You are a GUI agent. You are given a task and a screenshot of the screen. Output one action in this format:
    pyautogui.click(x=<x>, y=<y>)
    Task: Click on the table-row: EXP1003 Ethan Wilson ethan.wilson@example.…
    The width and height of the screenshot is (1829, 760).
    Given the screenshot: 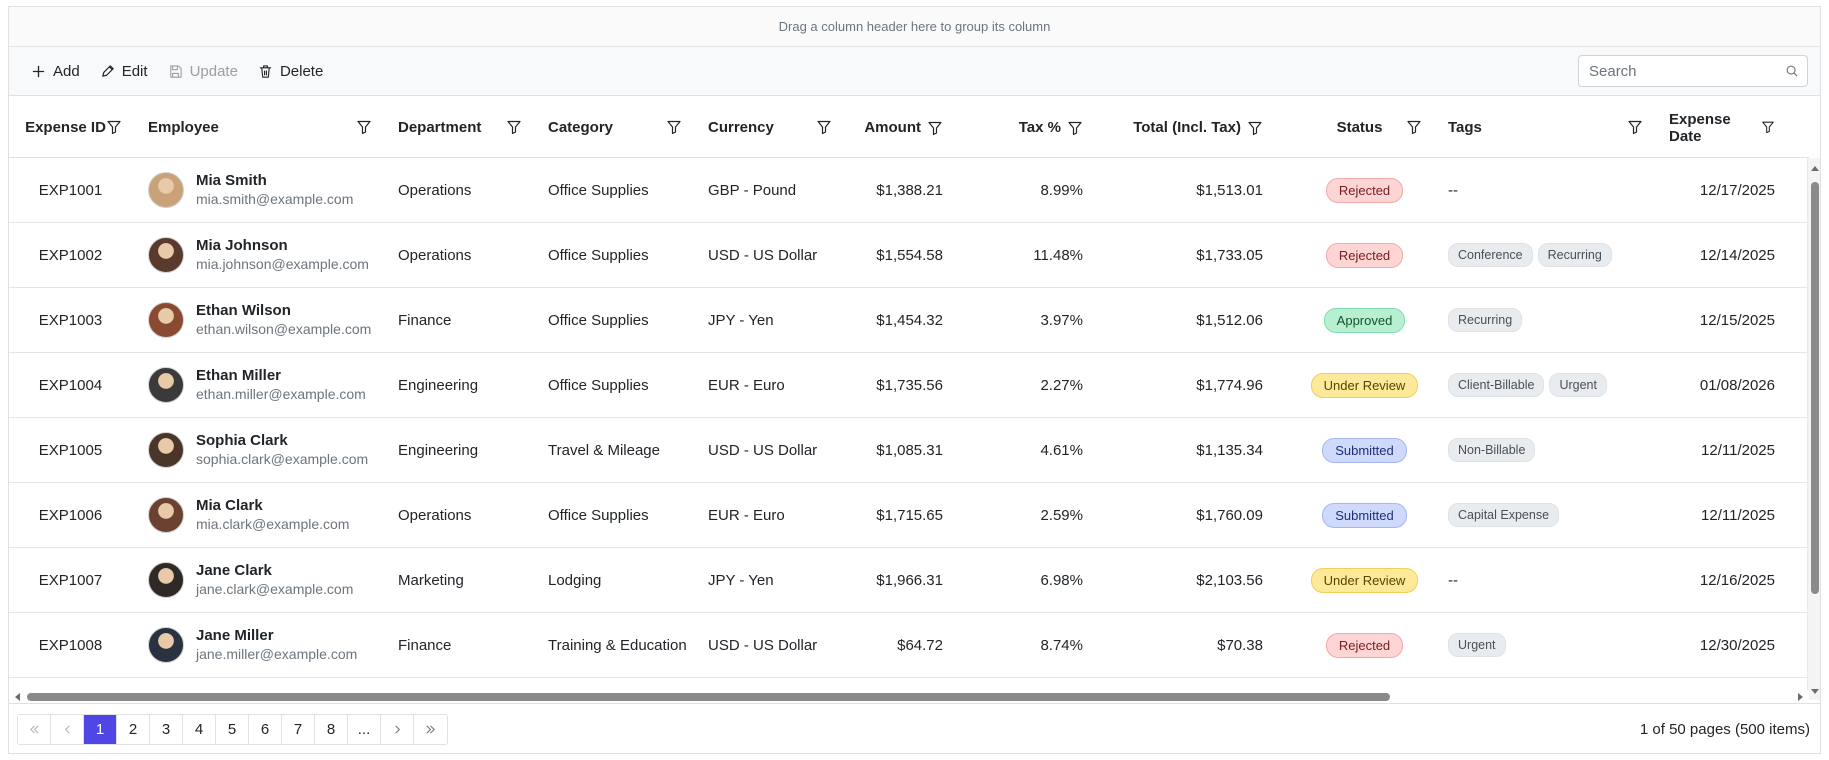 What is the action you would take?
    pyautogui.click(x=909, y=320)
    